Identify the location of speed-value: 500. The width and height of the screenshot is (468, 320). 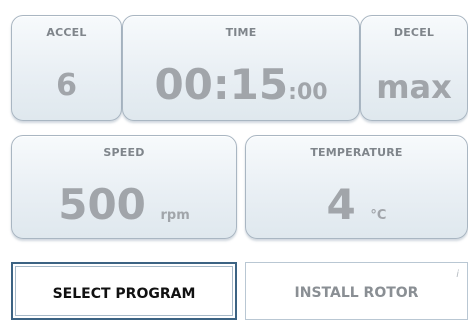
(102, 204).